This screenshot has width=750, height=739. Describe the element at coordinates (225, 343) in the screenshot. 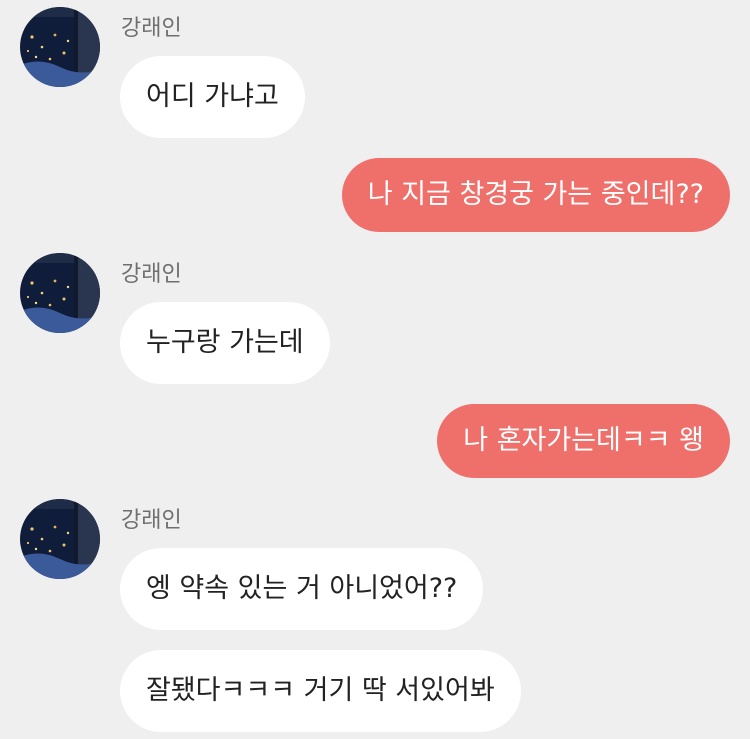

I see `incoming-message: 누구랑 가는데` at that location.